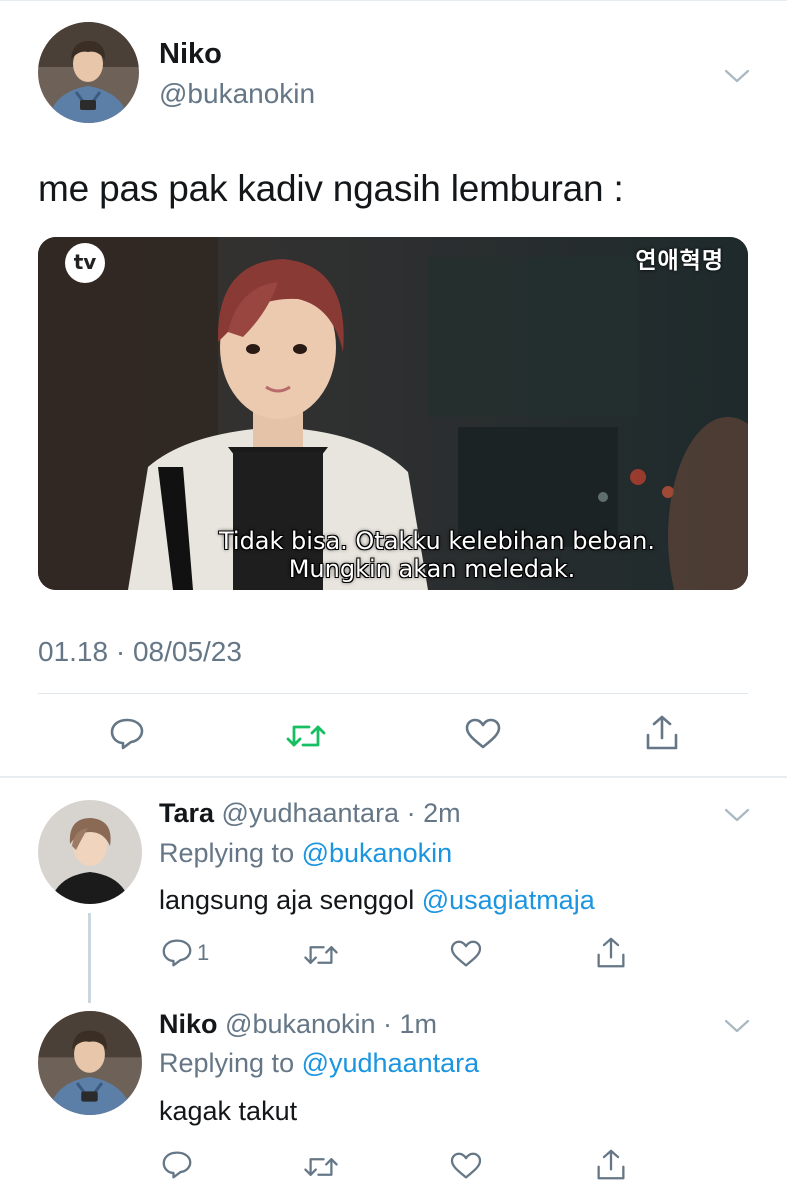 The width and height of the screenshot is (787, 1200). I want to click on reply-button: 1, so click(185, 953).